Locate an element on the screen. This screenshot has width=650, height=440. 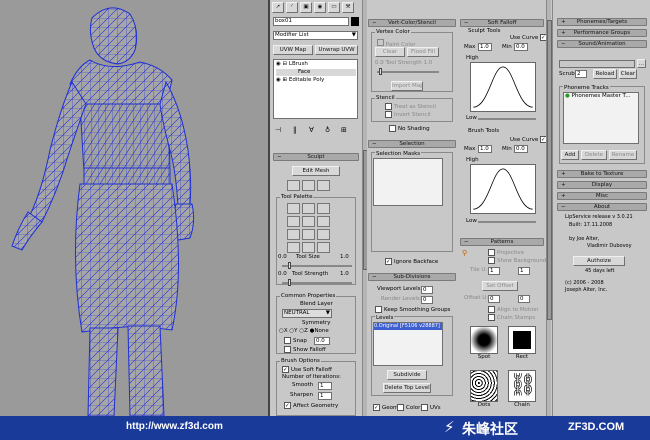
sound-file-field is located at coordinates (597, 64).